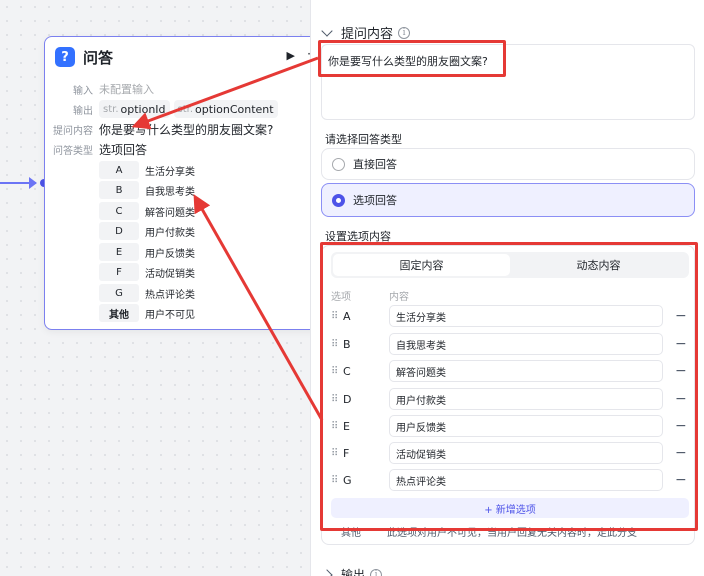 This screenshot has height=576, width=704. What do you see at coordinates (126, 89) in the screenshot?
I see `input-value: 未配置输入` at bounding box center [126, 89].